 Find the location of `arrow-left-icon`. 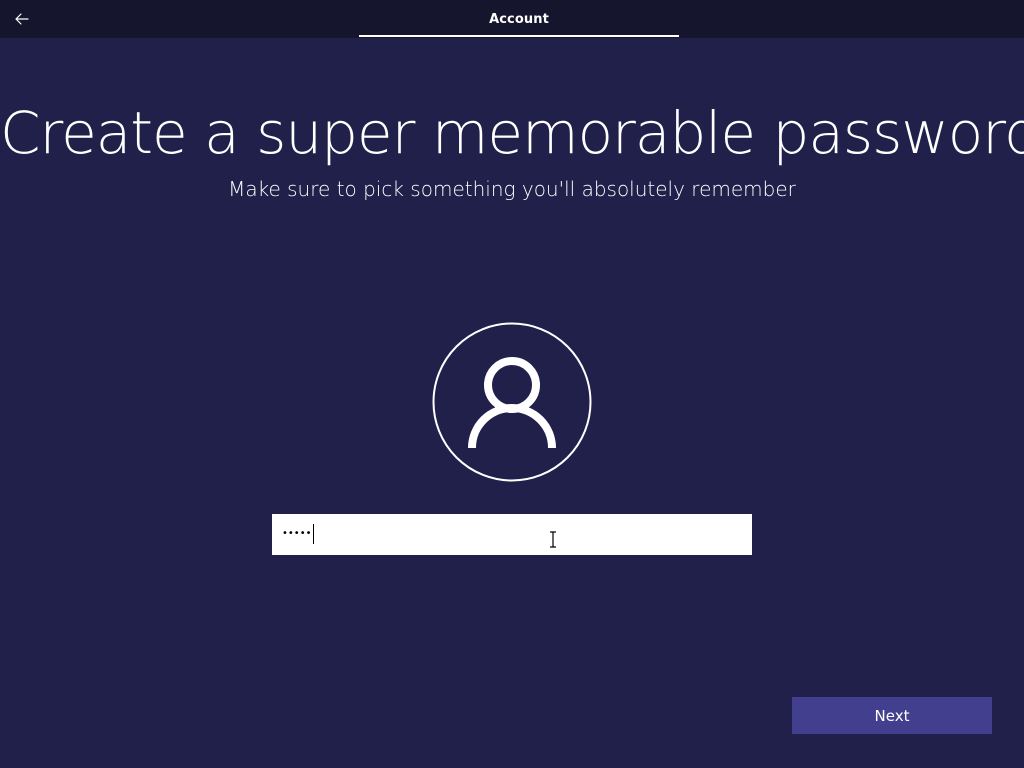

arrow-left-icon is located at coordinates (22, 19).